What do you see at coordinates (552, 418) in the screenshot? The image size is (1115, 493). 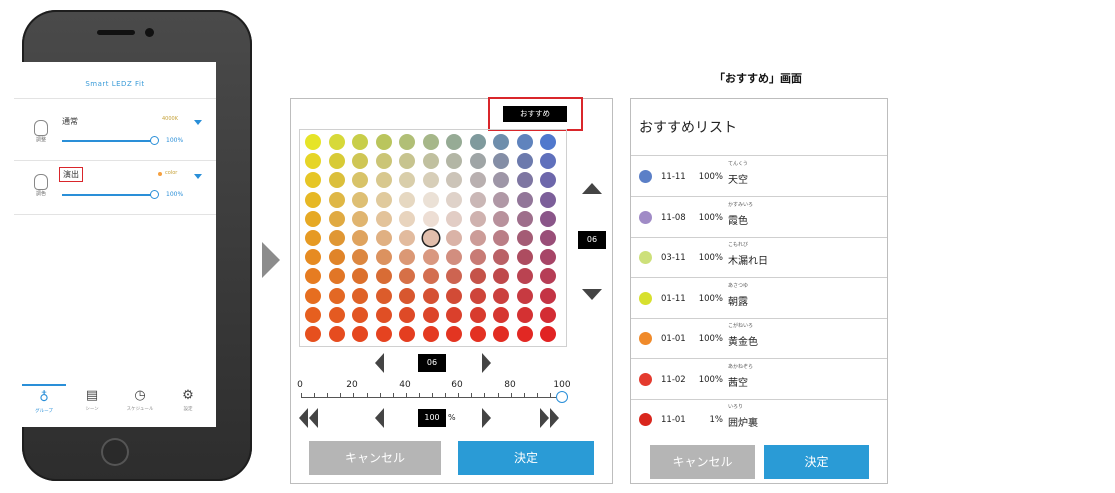 I see `brightness-max-button` at bounding box center [552, 418].